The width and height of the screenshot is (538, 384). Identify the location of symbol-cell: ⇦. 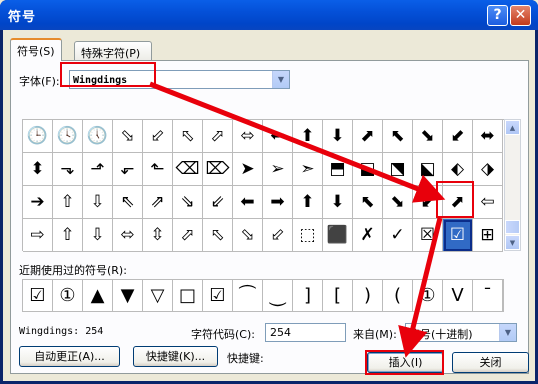
(488, 202).